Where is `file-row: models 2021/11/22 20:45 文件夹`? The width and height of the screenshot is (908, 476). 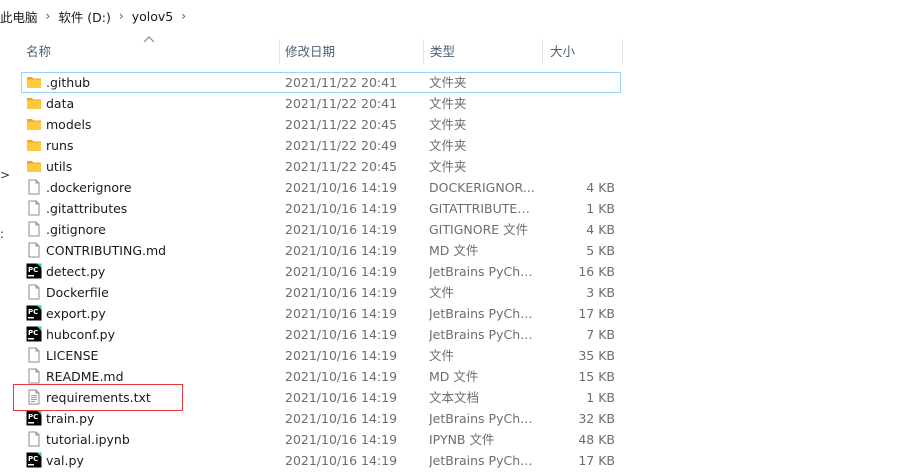 file-row: models 2021/11/22 20:45 文件夹 is located at coordinates (321, 124).